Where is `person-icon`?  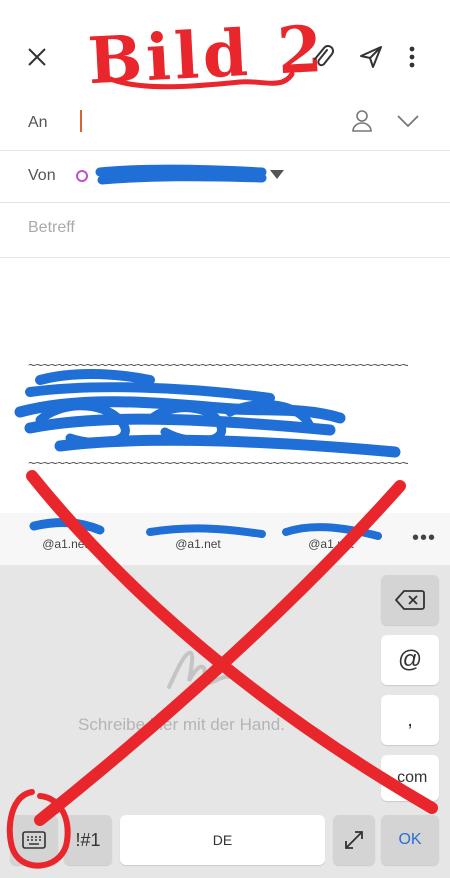 person-icon is located at coordinates (362, 121).